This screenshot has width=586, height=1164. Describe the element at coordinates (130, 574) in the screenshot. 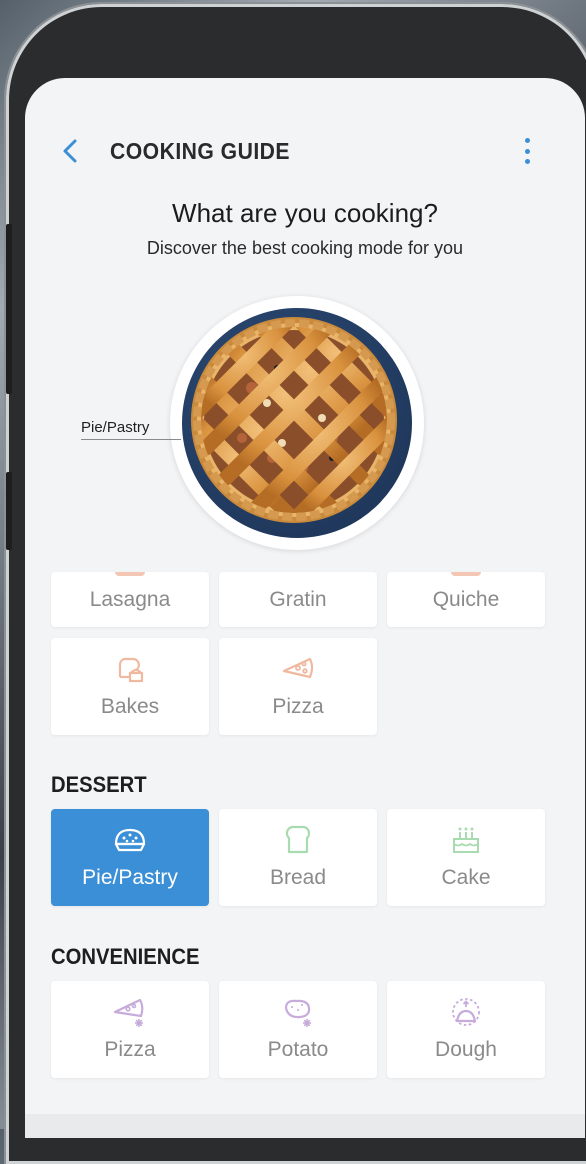

I see `lasagna-icon` at that location.